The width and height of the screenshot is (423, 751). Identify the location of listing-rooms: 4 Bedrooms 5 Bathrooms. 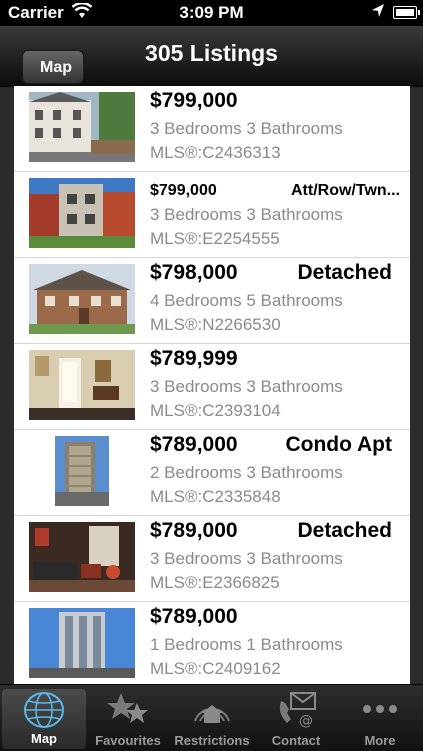
(246, 300).